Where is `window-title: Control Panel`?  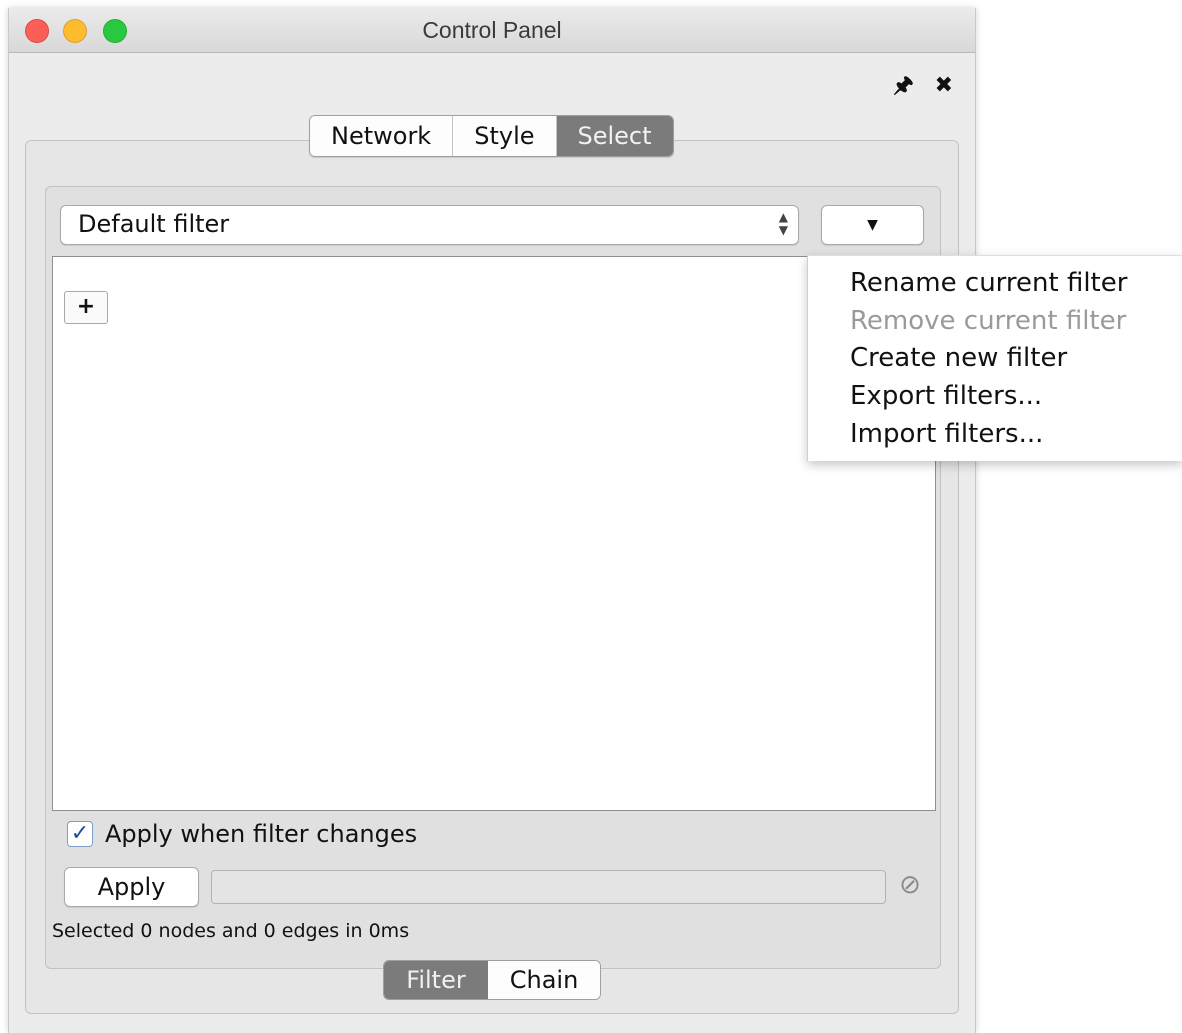
window-title: Control Panel is located at coordinates (492, 30).